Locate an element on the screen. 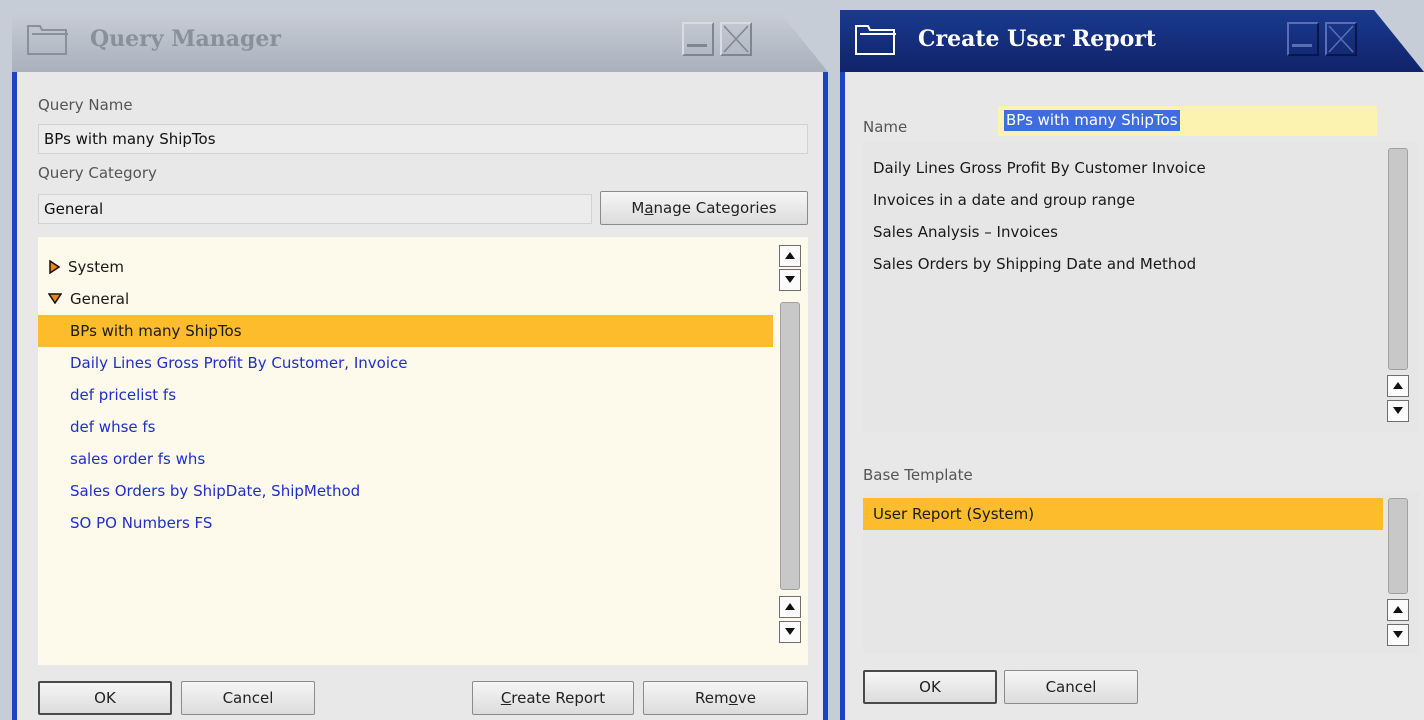  window-title: Query Manager is located at coordinates (186, 39).